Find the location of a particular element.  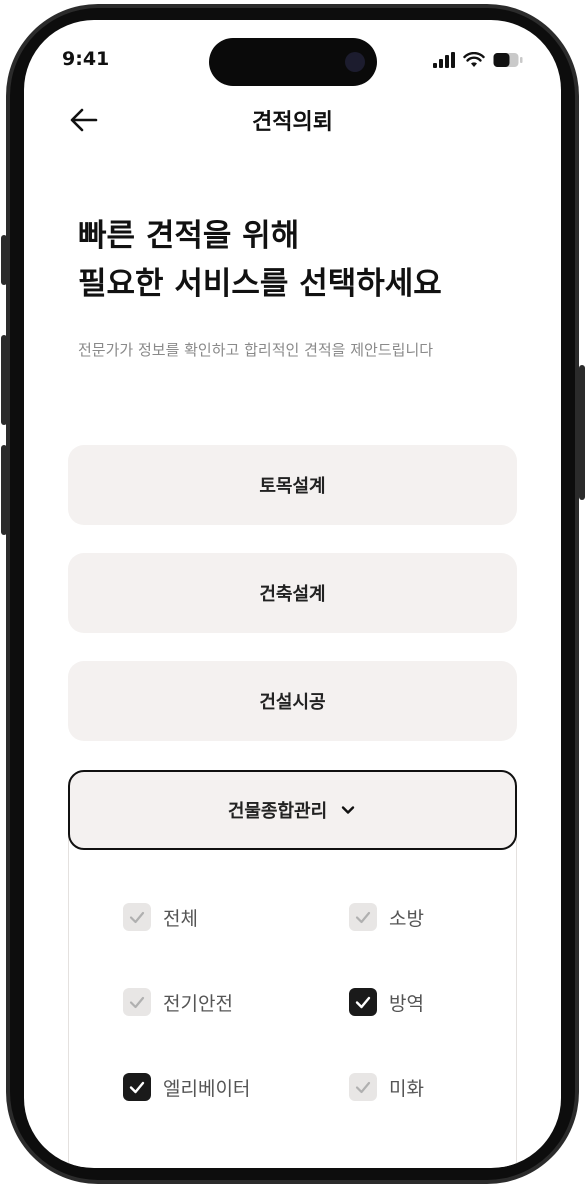

checkbox-label: 방역 is located at coordinates (406, 1003).